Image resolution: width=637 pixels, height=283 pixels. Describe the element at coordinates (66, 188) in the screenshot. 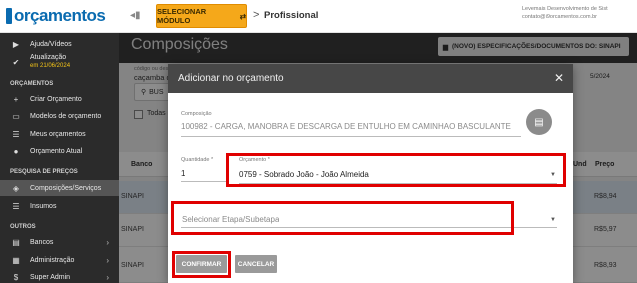

I see `sidebar-item-label: Composições/Serviços` at that location.